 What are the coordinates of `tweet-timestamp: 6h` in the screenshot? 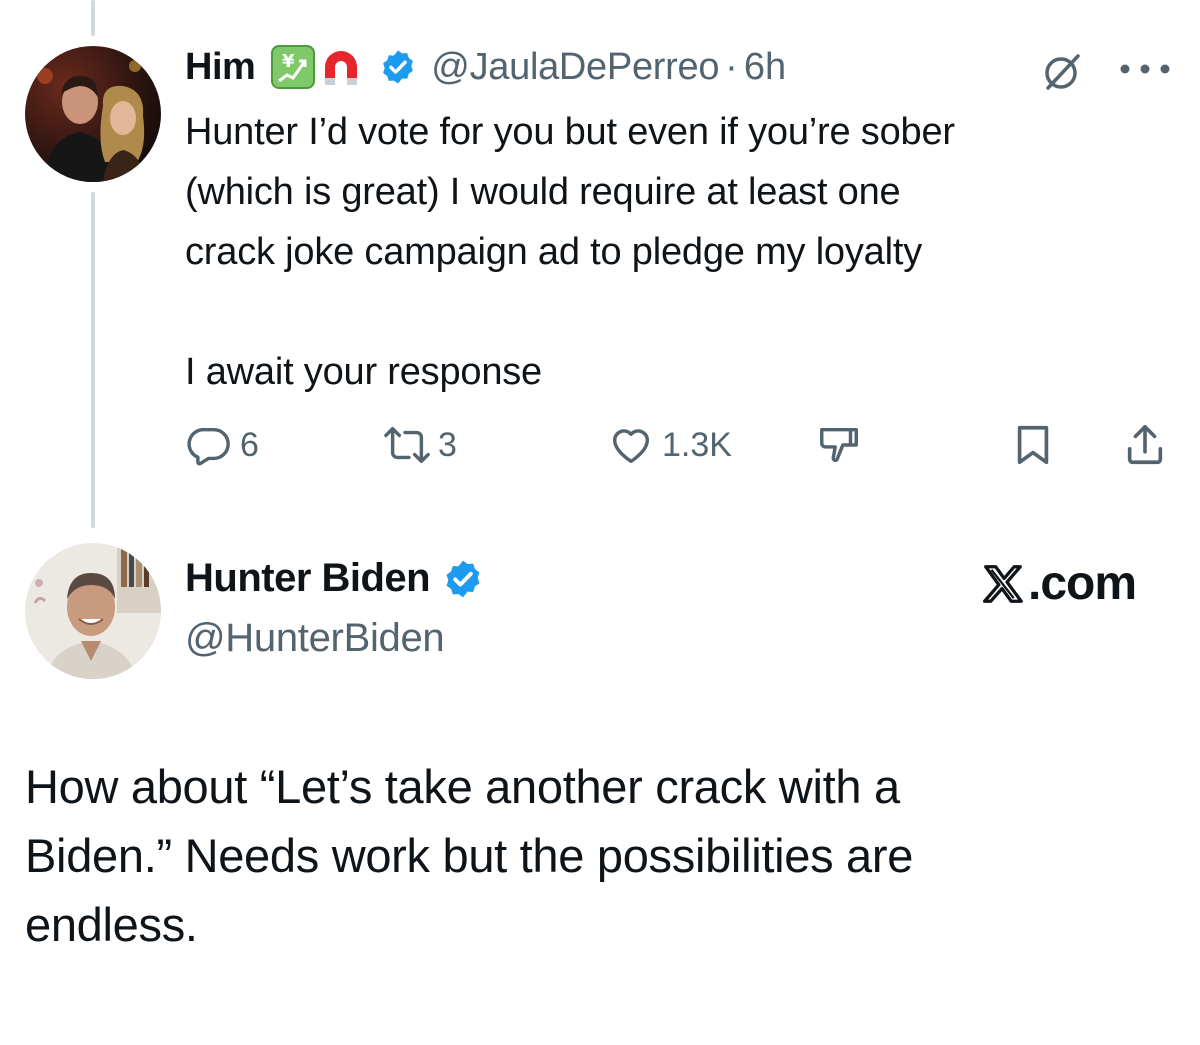 It's located at (765, 67).